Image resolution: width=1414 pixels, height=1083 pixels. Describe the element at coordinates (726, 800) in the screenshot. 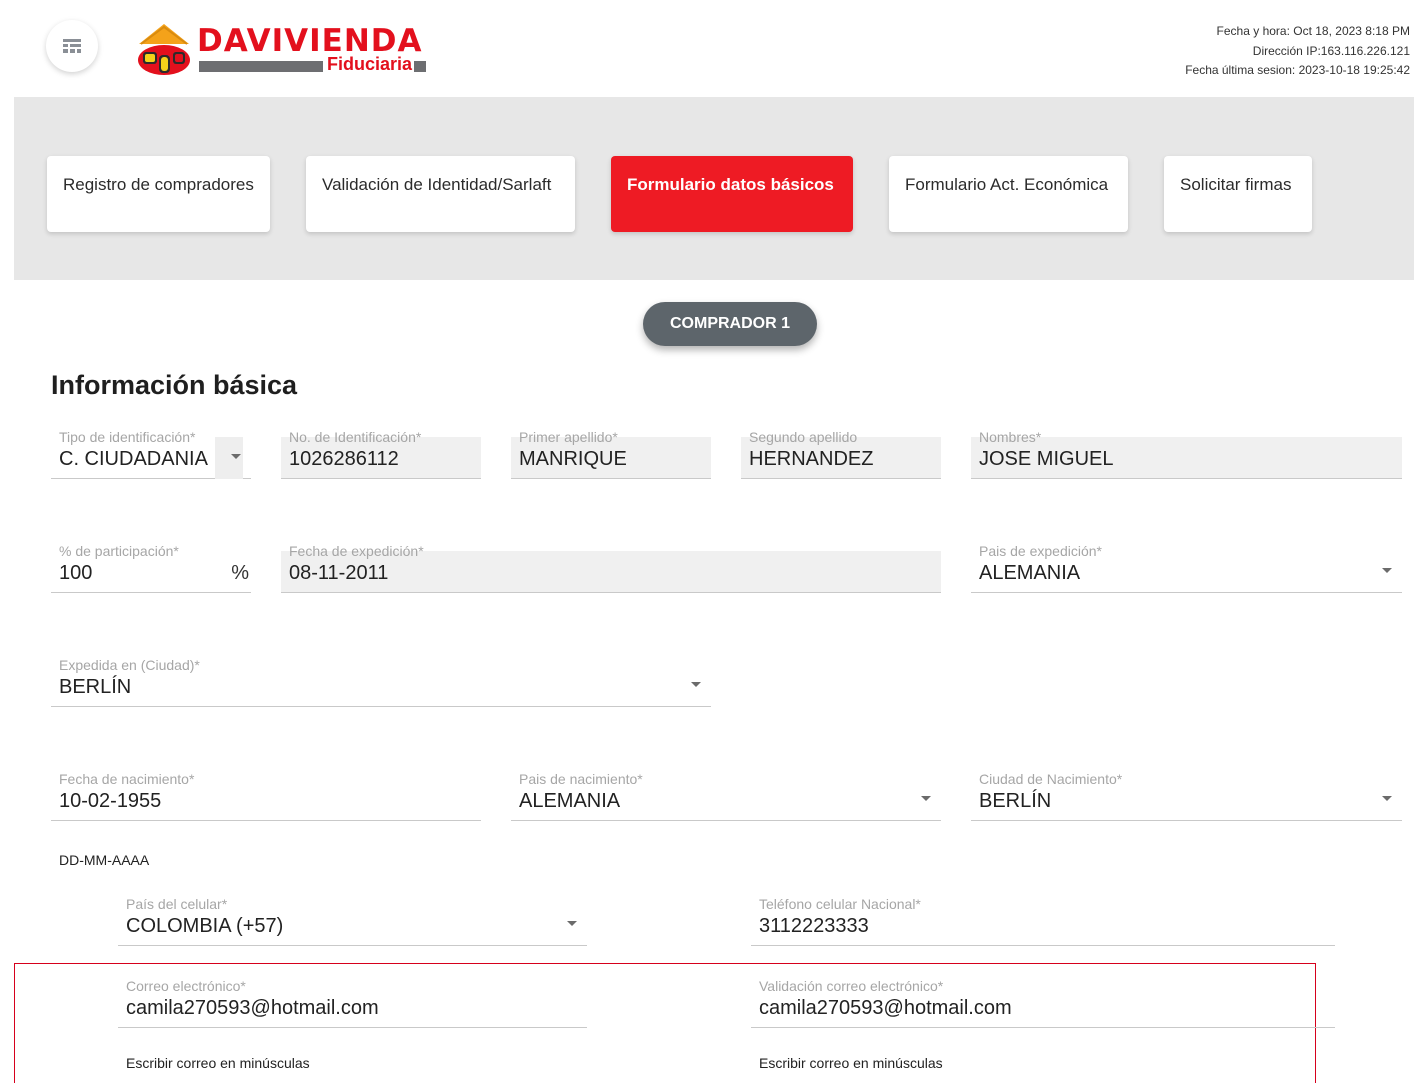

I see `pais-nacimiento-select: Pais de nacimiento* ALEMANIA` at that location.